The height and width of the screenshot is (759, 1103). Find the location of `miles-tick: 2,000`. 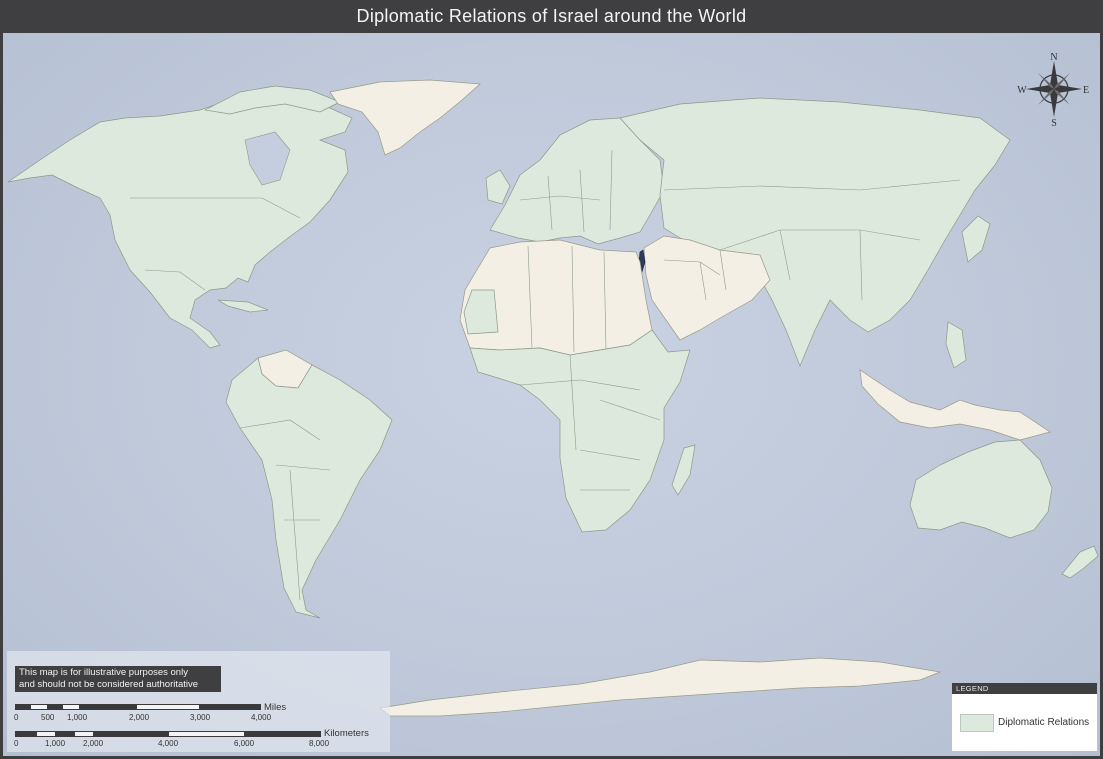

miles-tick: 2,000 is located at coordinates (139, 717).